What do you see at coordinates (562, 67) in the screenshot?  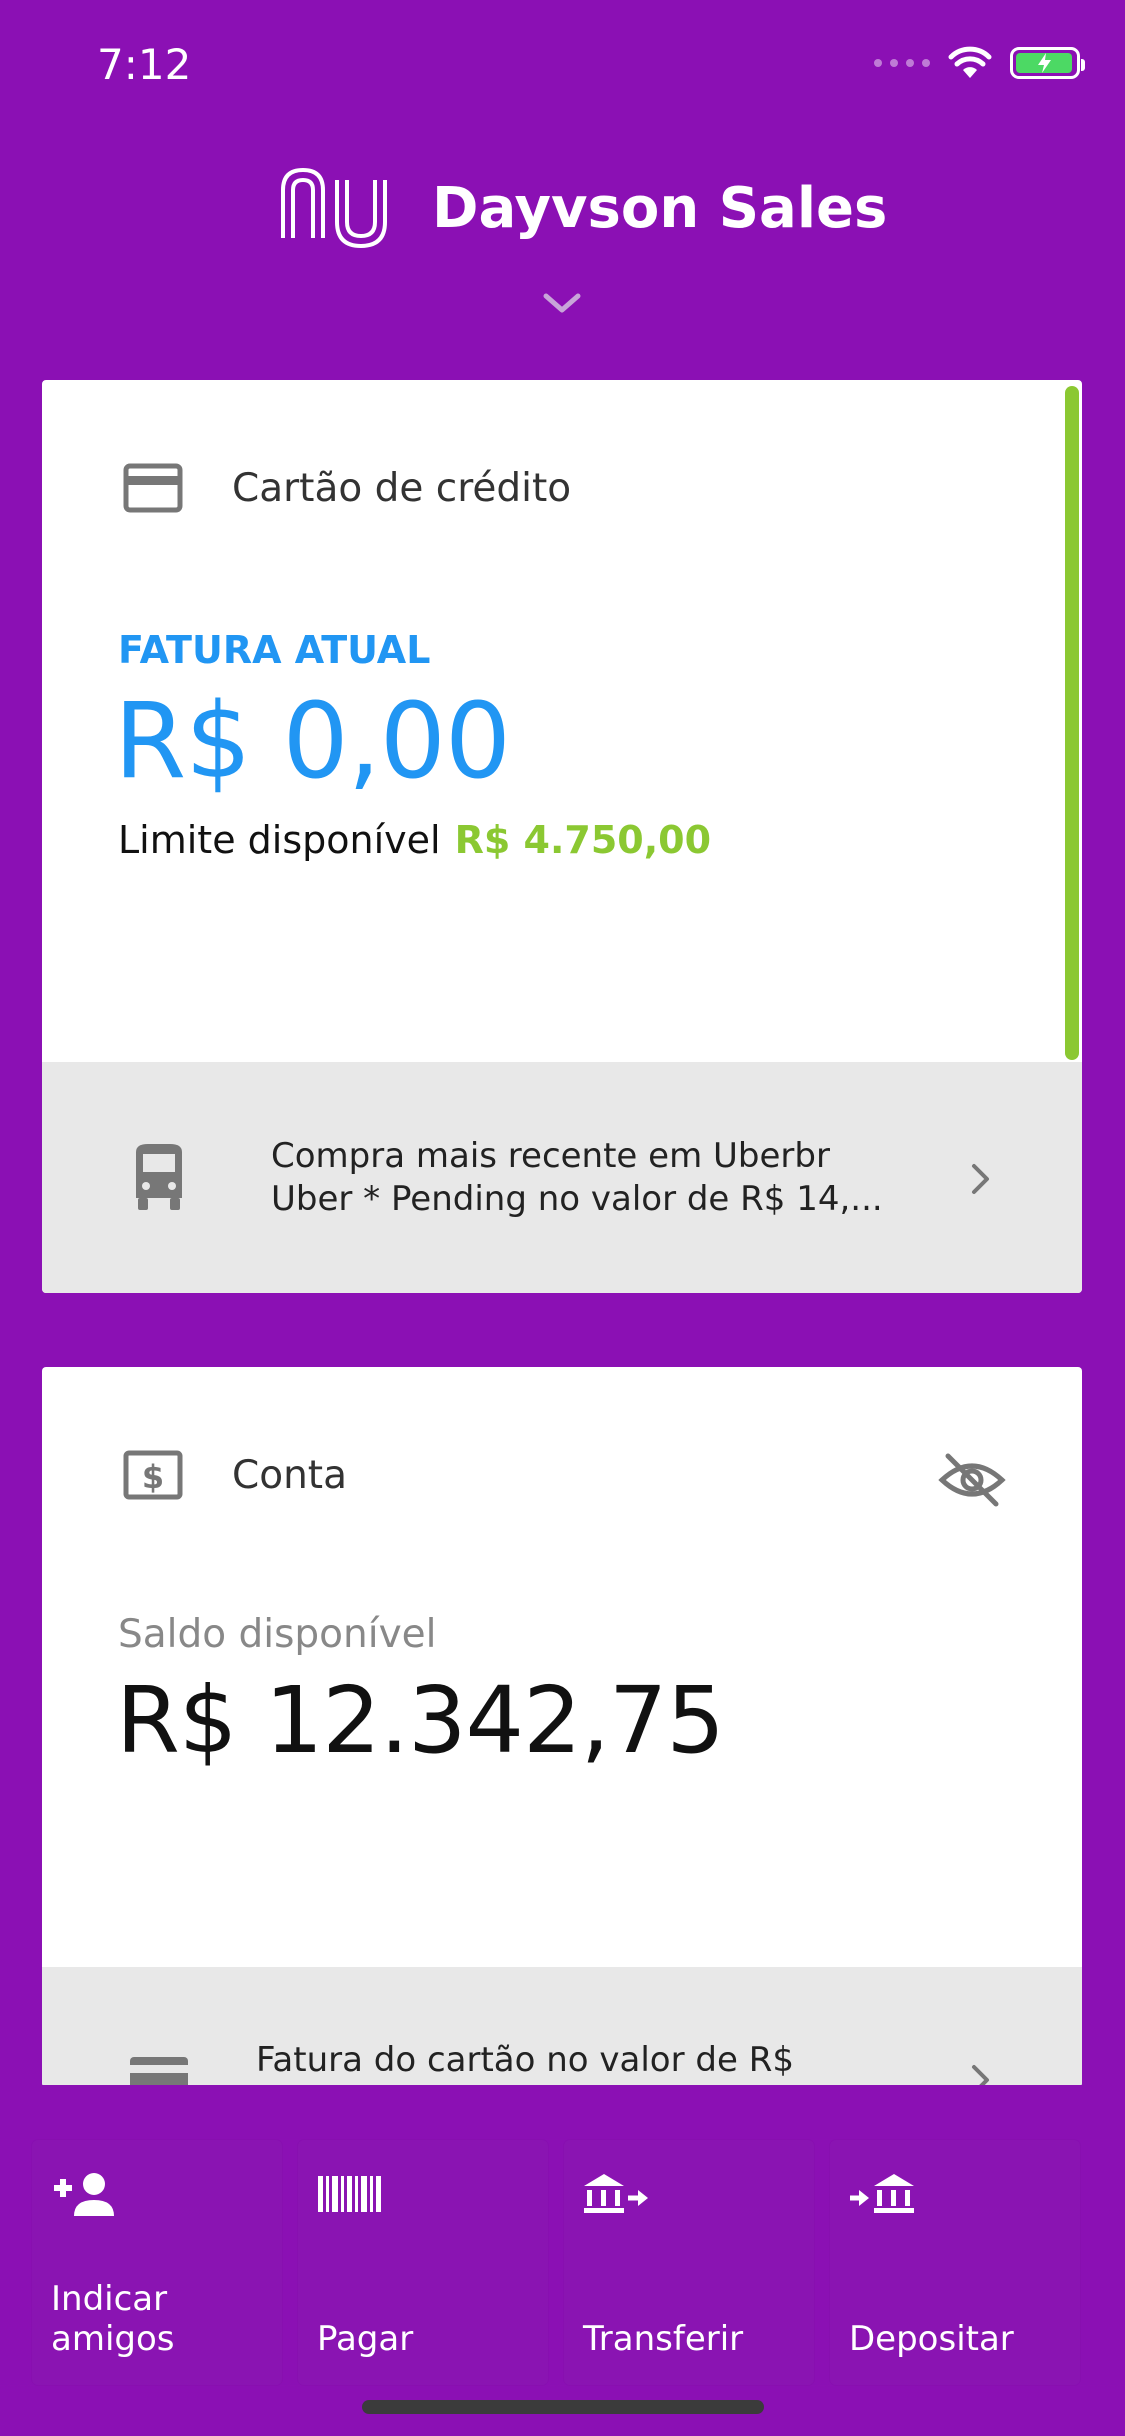 I see `status-bar: 7:12` at bounding box center [562, 67].